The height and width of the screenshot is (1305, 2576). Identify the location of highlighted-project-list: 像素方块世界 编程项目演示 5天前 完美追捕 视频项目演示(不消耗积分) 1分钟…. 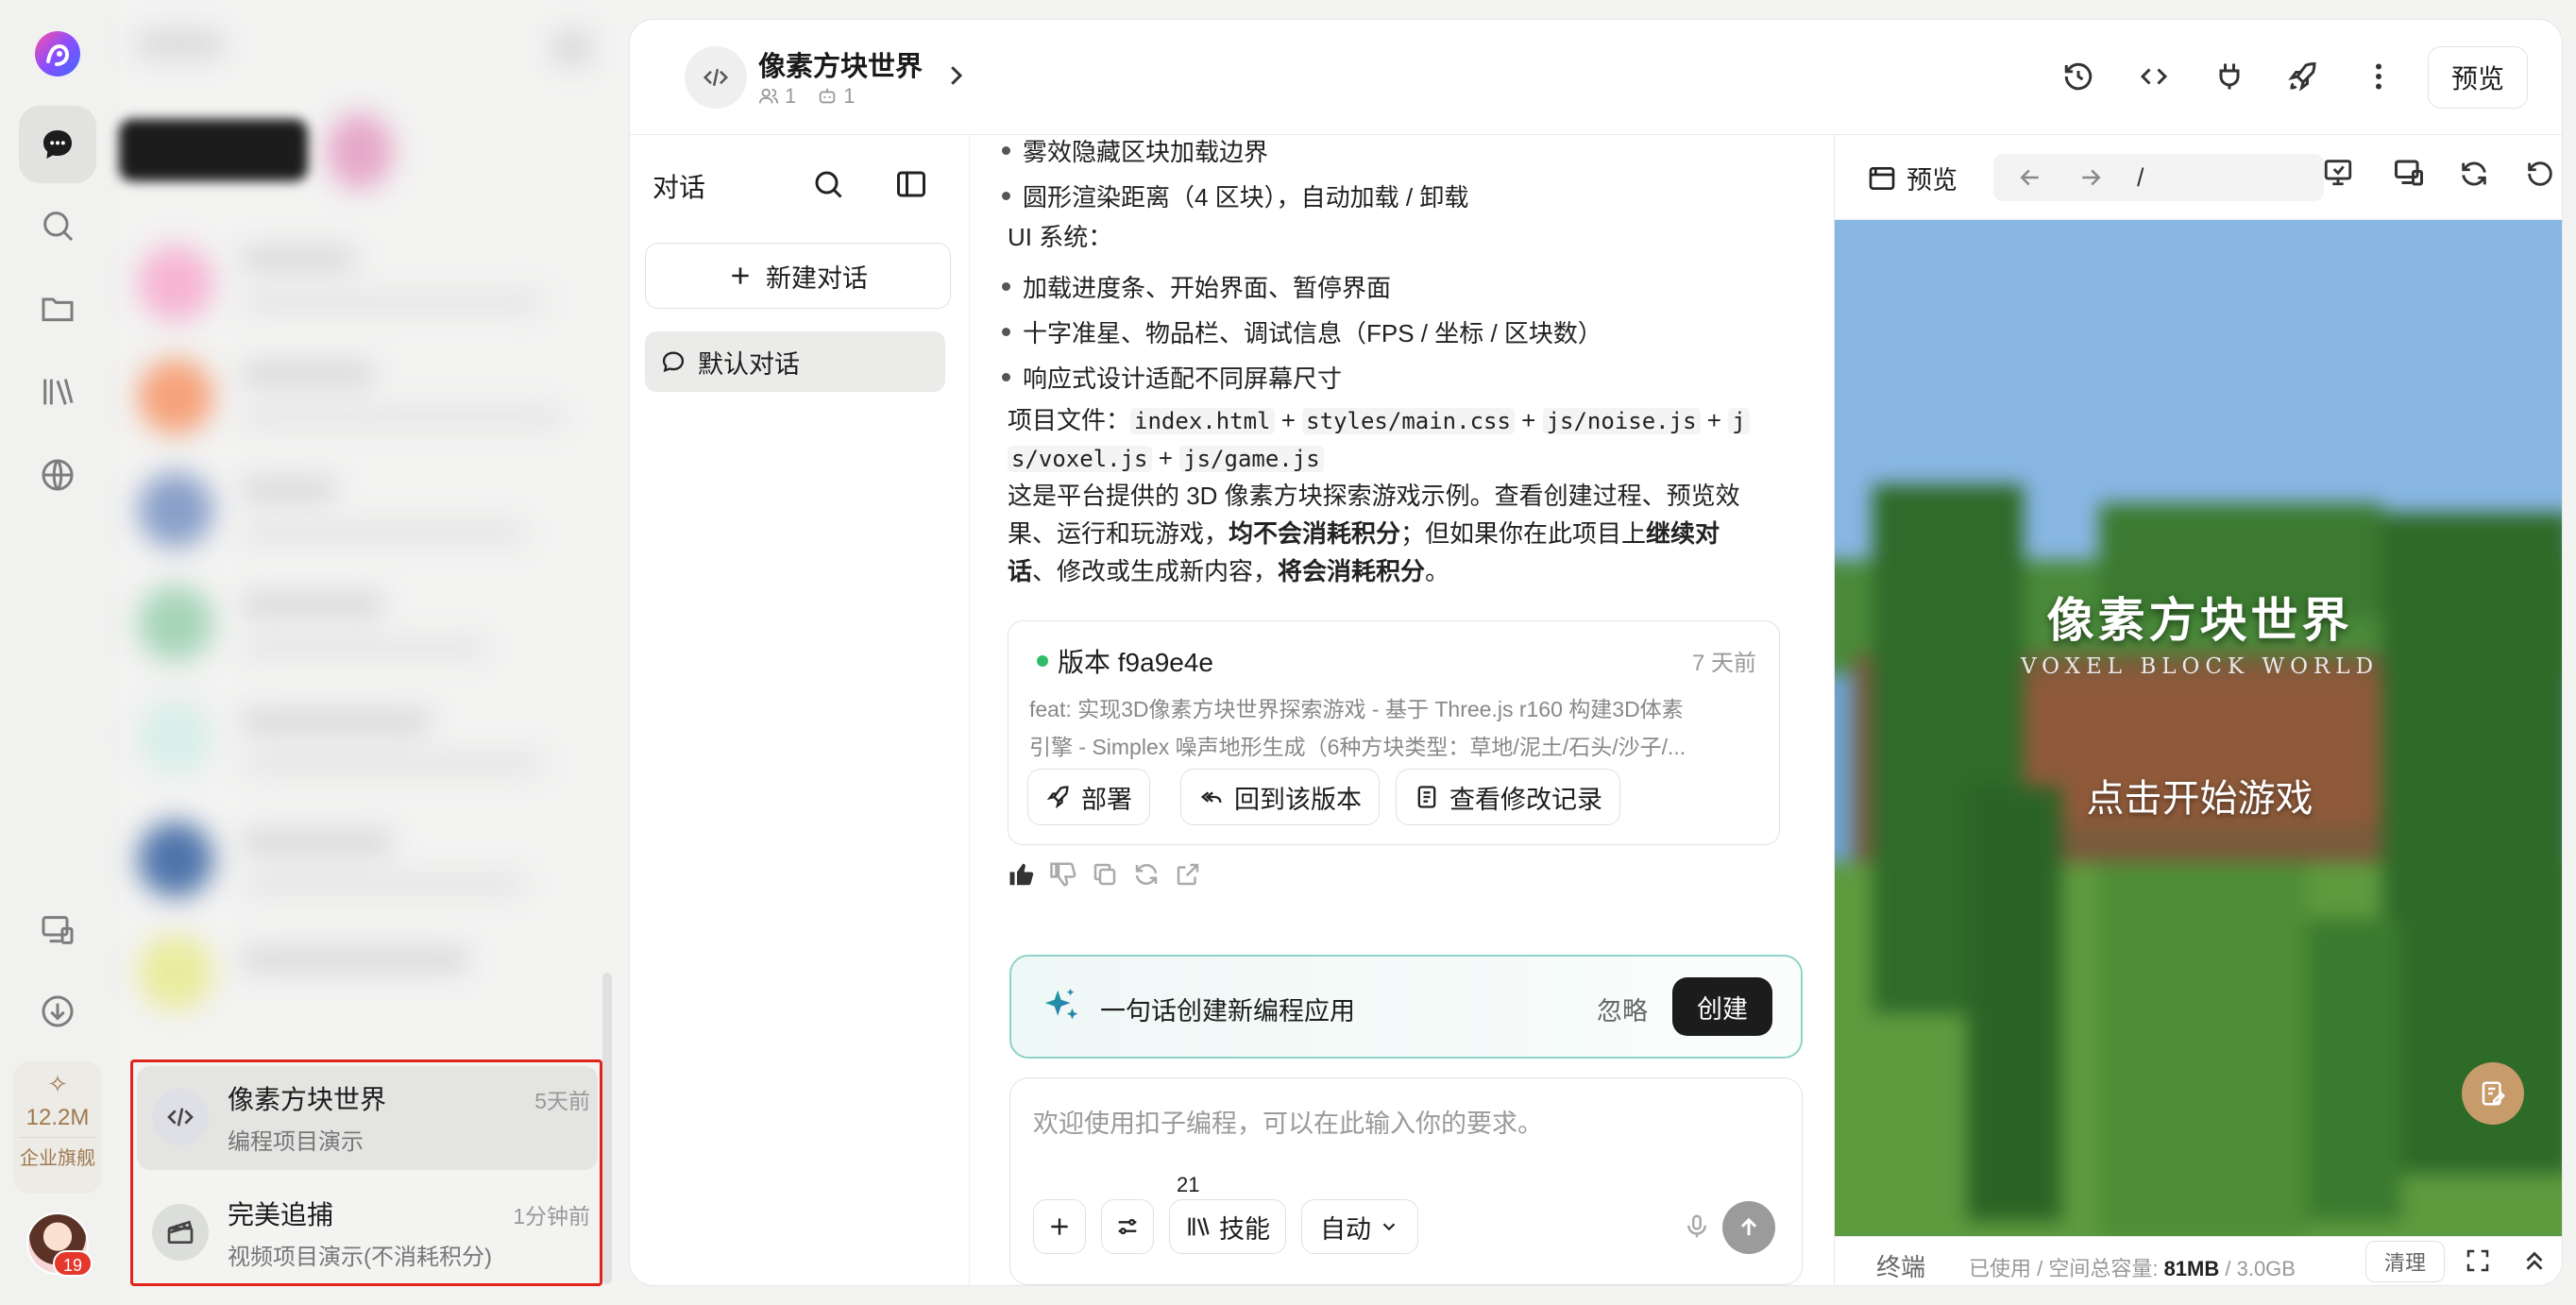
(366, 1172).